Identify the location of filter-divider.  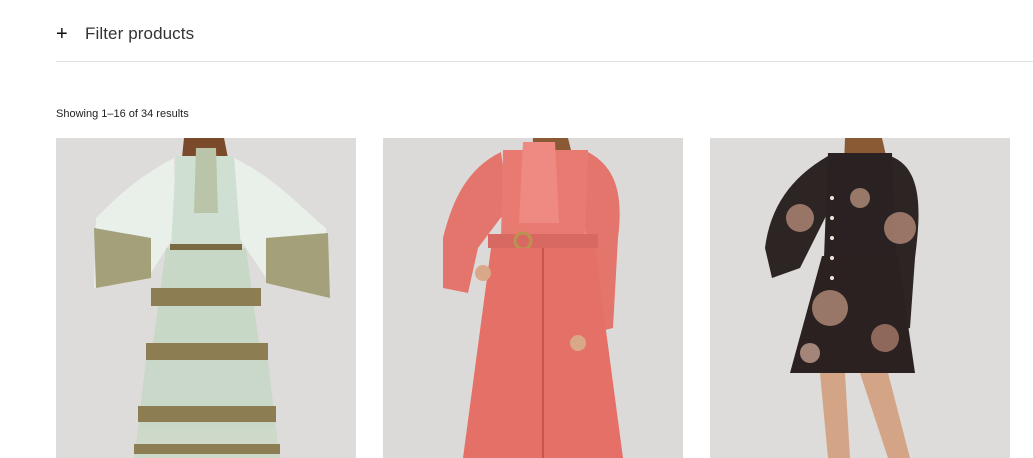
(544, 61).